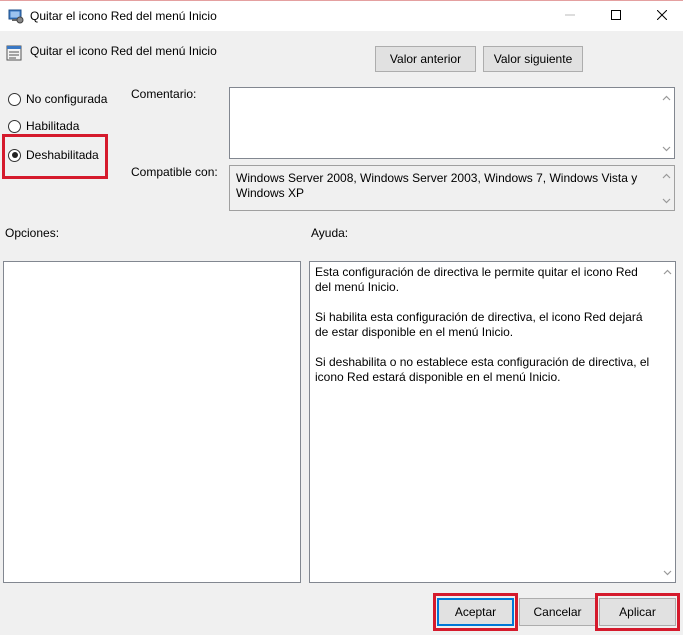 The width and height of the screenshot is (683, 635). I want to click on title-bar: Quitar el icono Red del menú Inicio, so click(341, 15).